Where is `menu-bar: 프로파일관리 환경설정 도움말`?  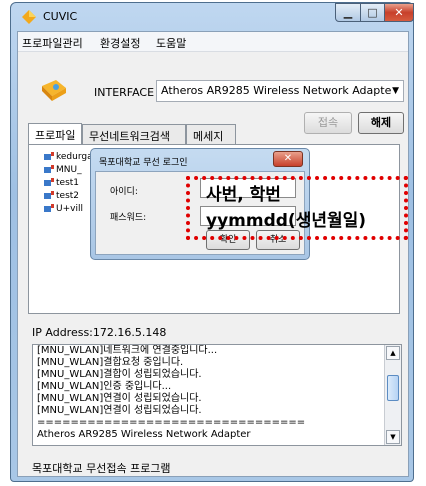 menu-bar: 프로파일관리 환경설정 도움말 is located at coordinates (213, 42).